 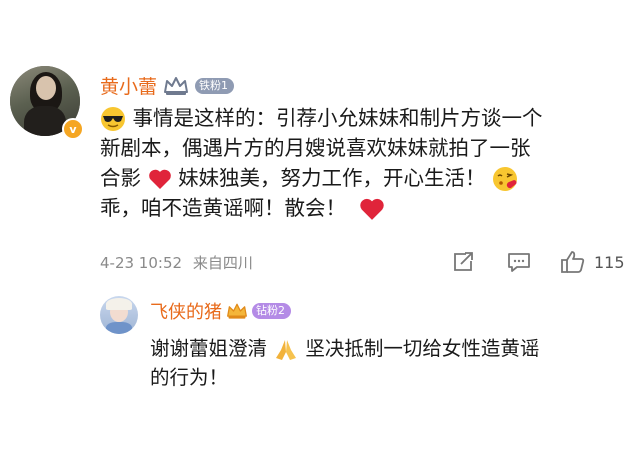 What do you see at coordinates (422, 348) in the screenshot?
I see `reply-text-part2: 坚决抵制一切给女性造黄谣` at bounding box center [422, 348].